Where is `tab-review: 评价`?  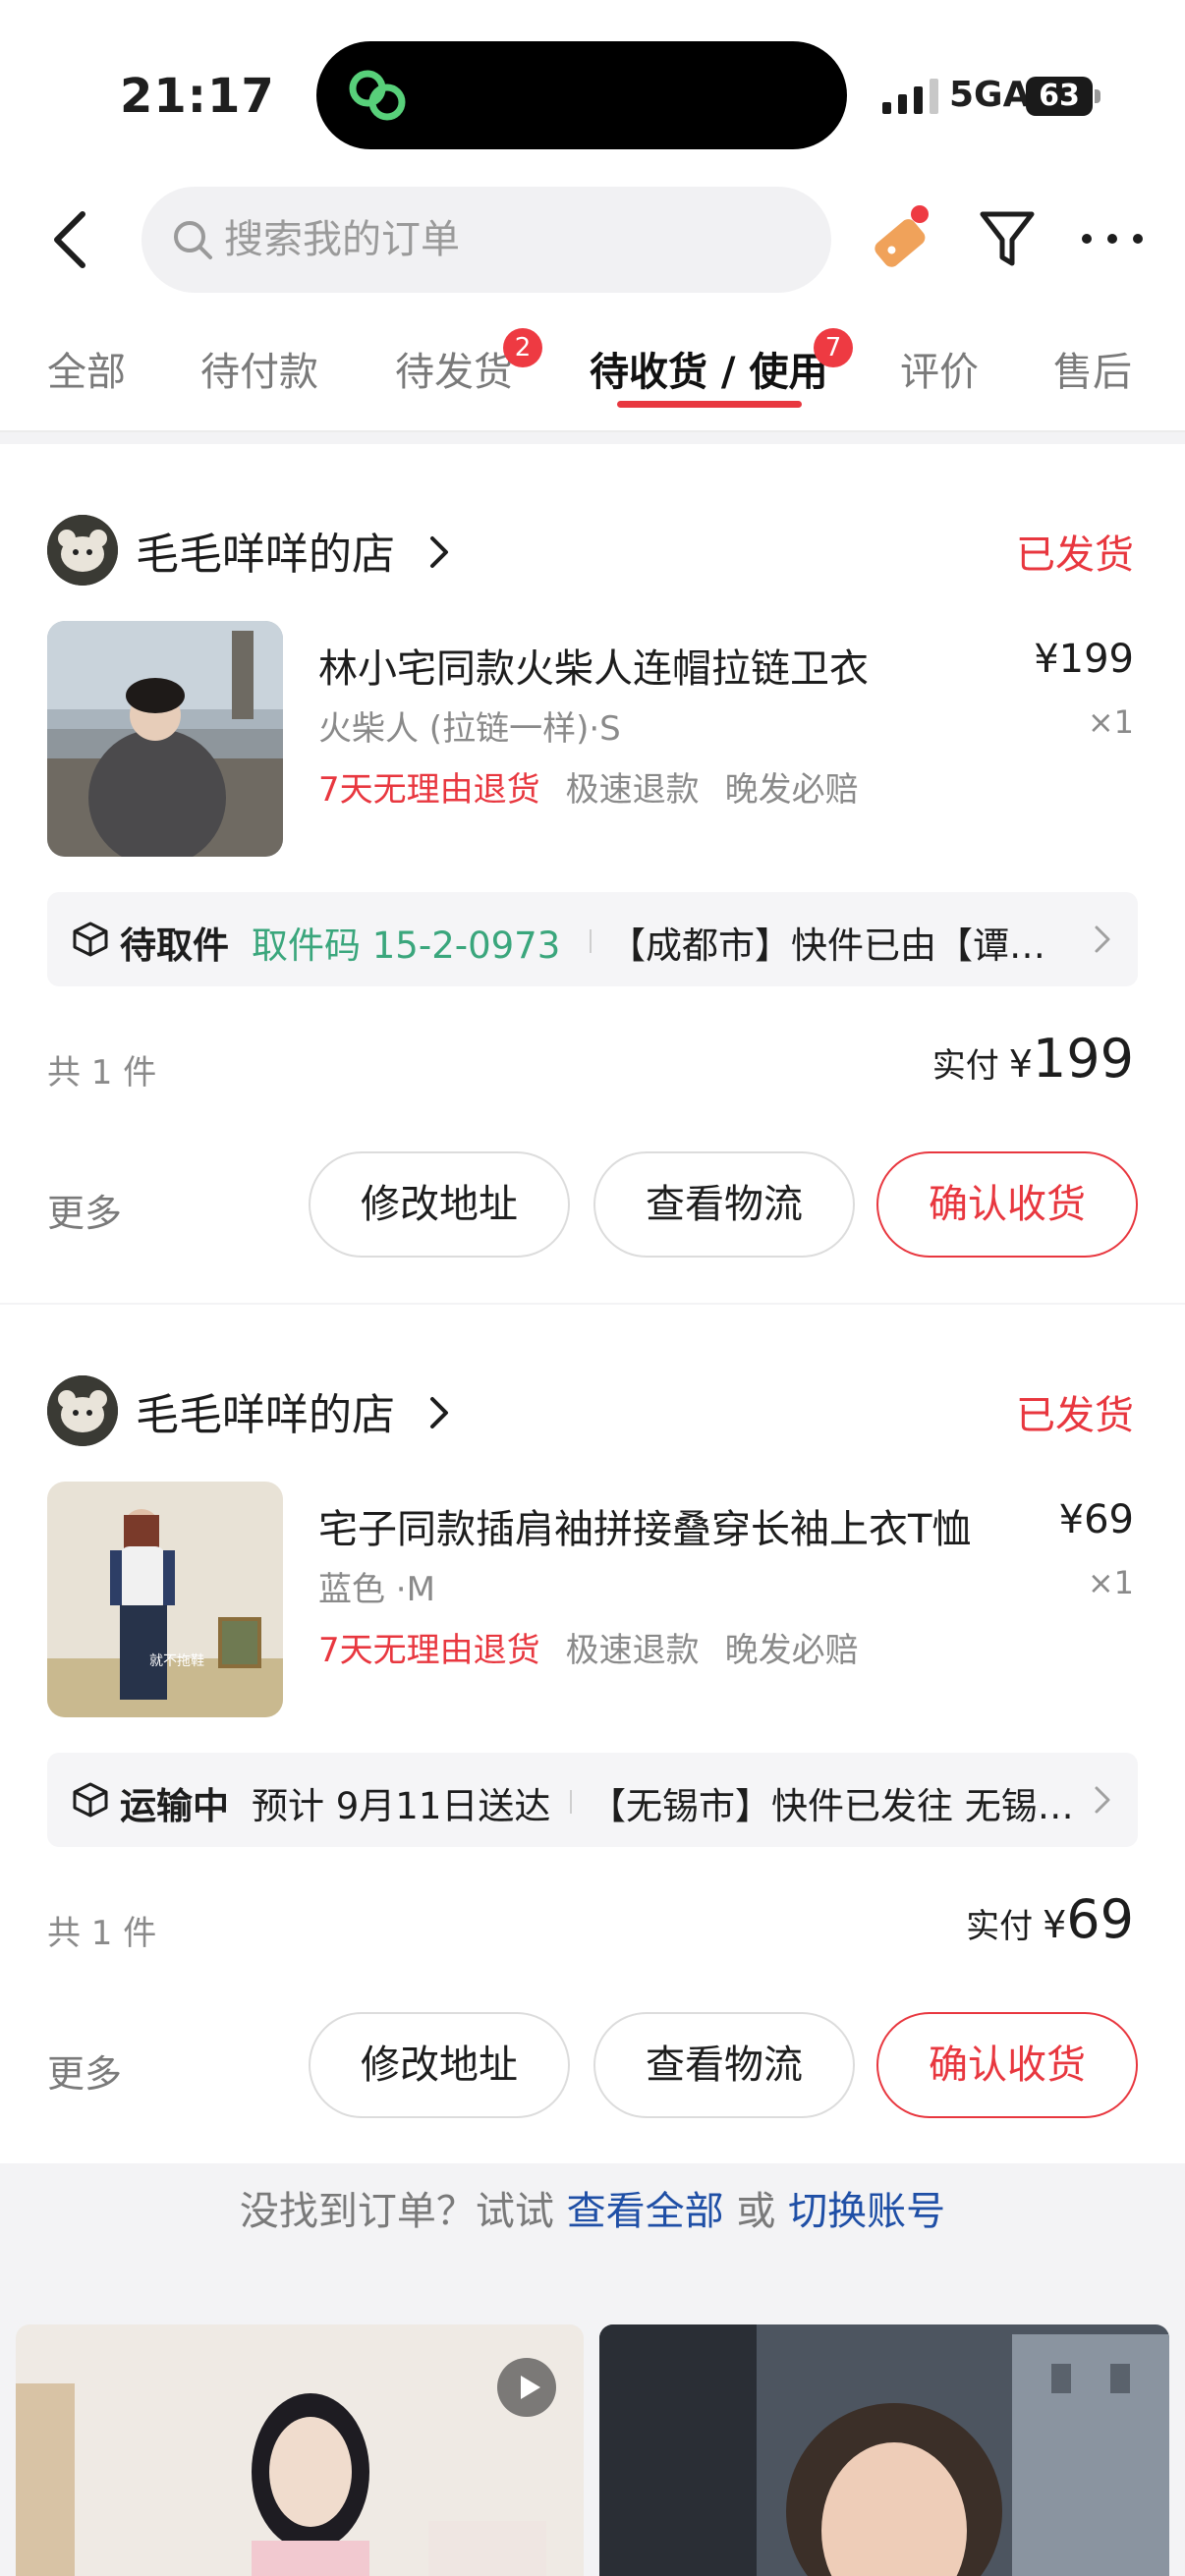
tab-review: 评价 is located at coordinates (940, 368).